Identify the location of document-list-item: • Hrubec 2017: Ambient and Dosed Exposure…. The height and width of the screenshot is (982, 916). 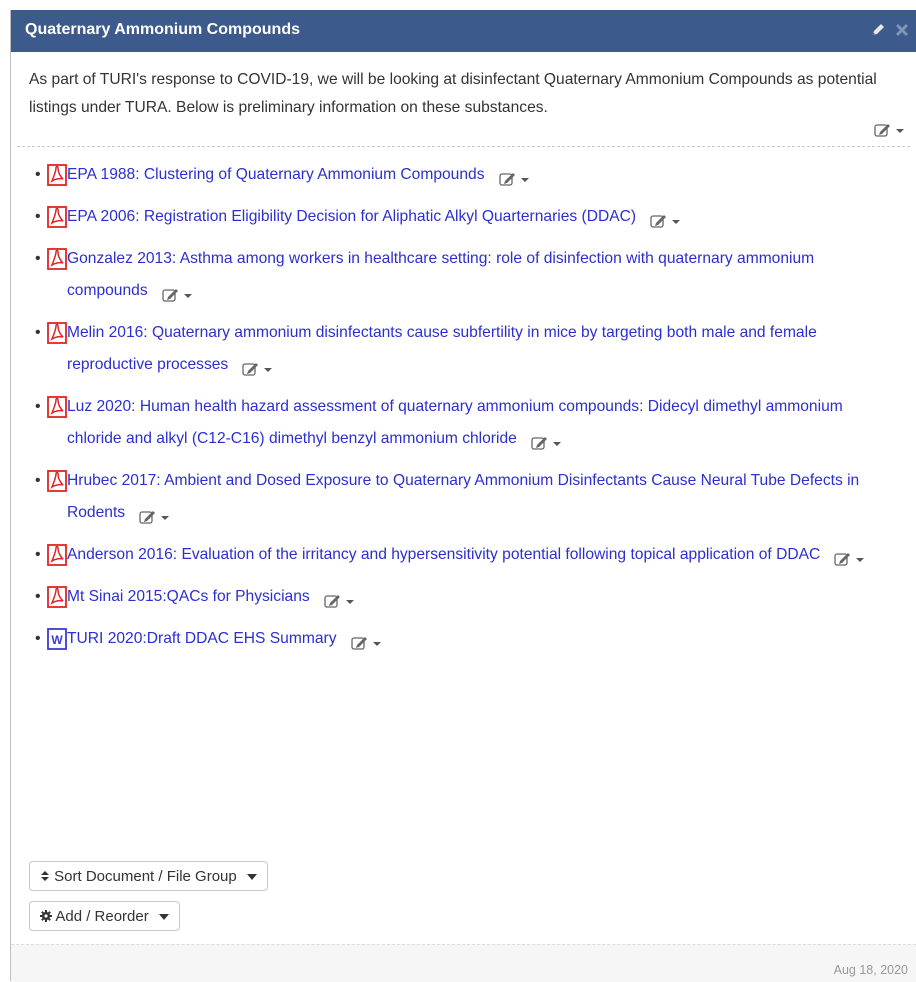
(463, 497).